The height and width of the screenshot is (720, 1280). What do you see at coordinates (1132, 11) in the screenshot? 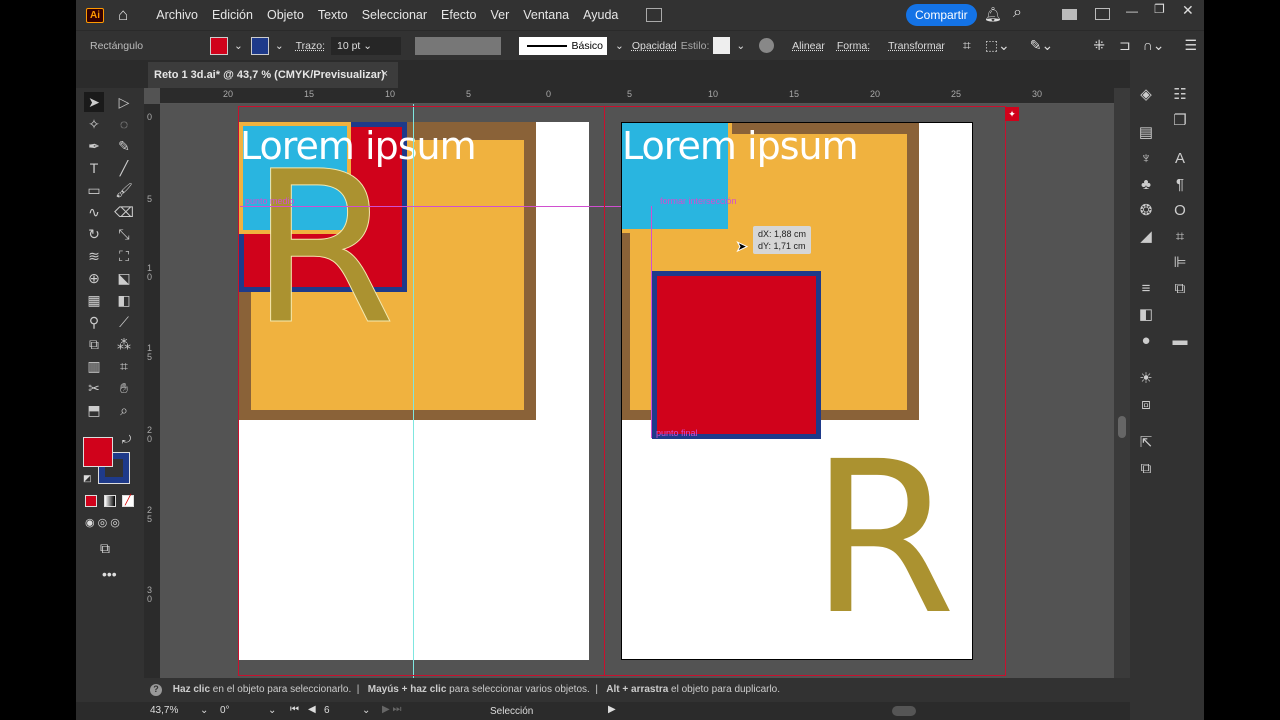
I see `minimize-button: —` at bounding box center [1132, 11].